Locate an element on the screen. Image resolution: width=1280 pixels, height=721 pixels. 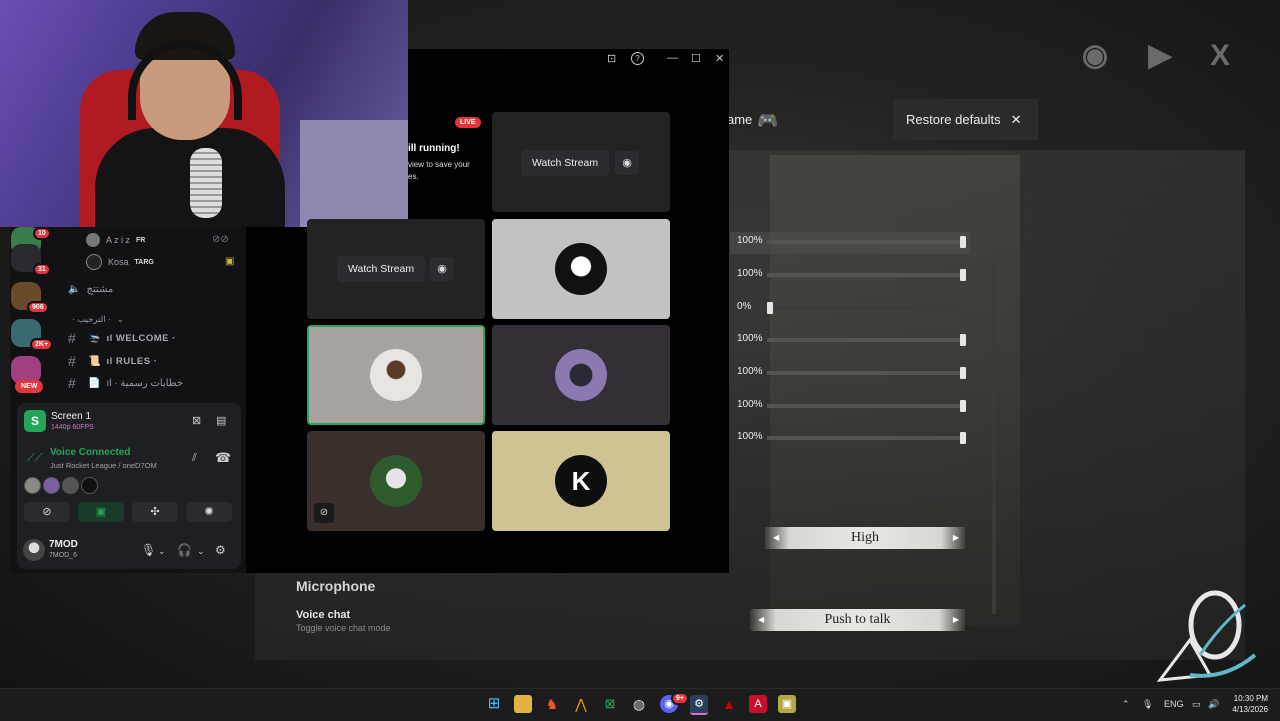
voice-channel: 🔈 مشتتج is located at coordinates (90, 289).